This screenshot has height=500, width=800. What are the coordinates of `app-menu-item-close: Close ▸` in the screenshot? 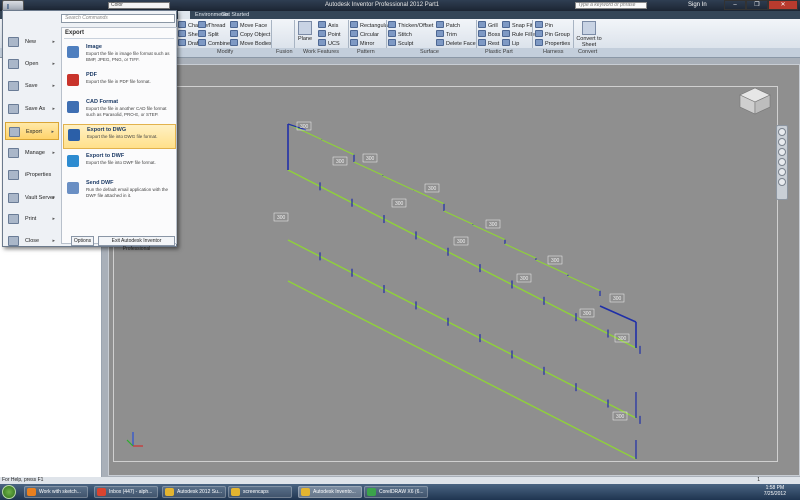 It's located at (32, 241).